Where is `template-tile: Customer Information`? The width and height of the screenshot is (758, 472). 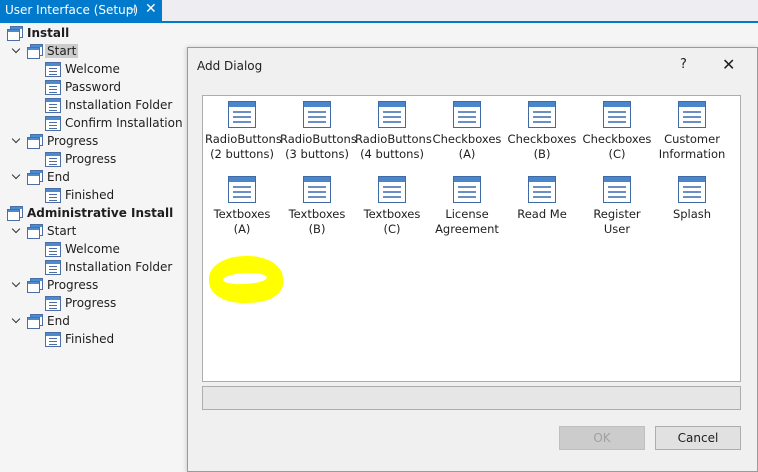 template-tile: Customer Information is located at coordinates (692, 131).